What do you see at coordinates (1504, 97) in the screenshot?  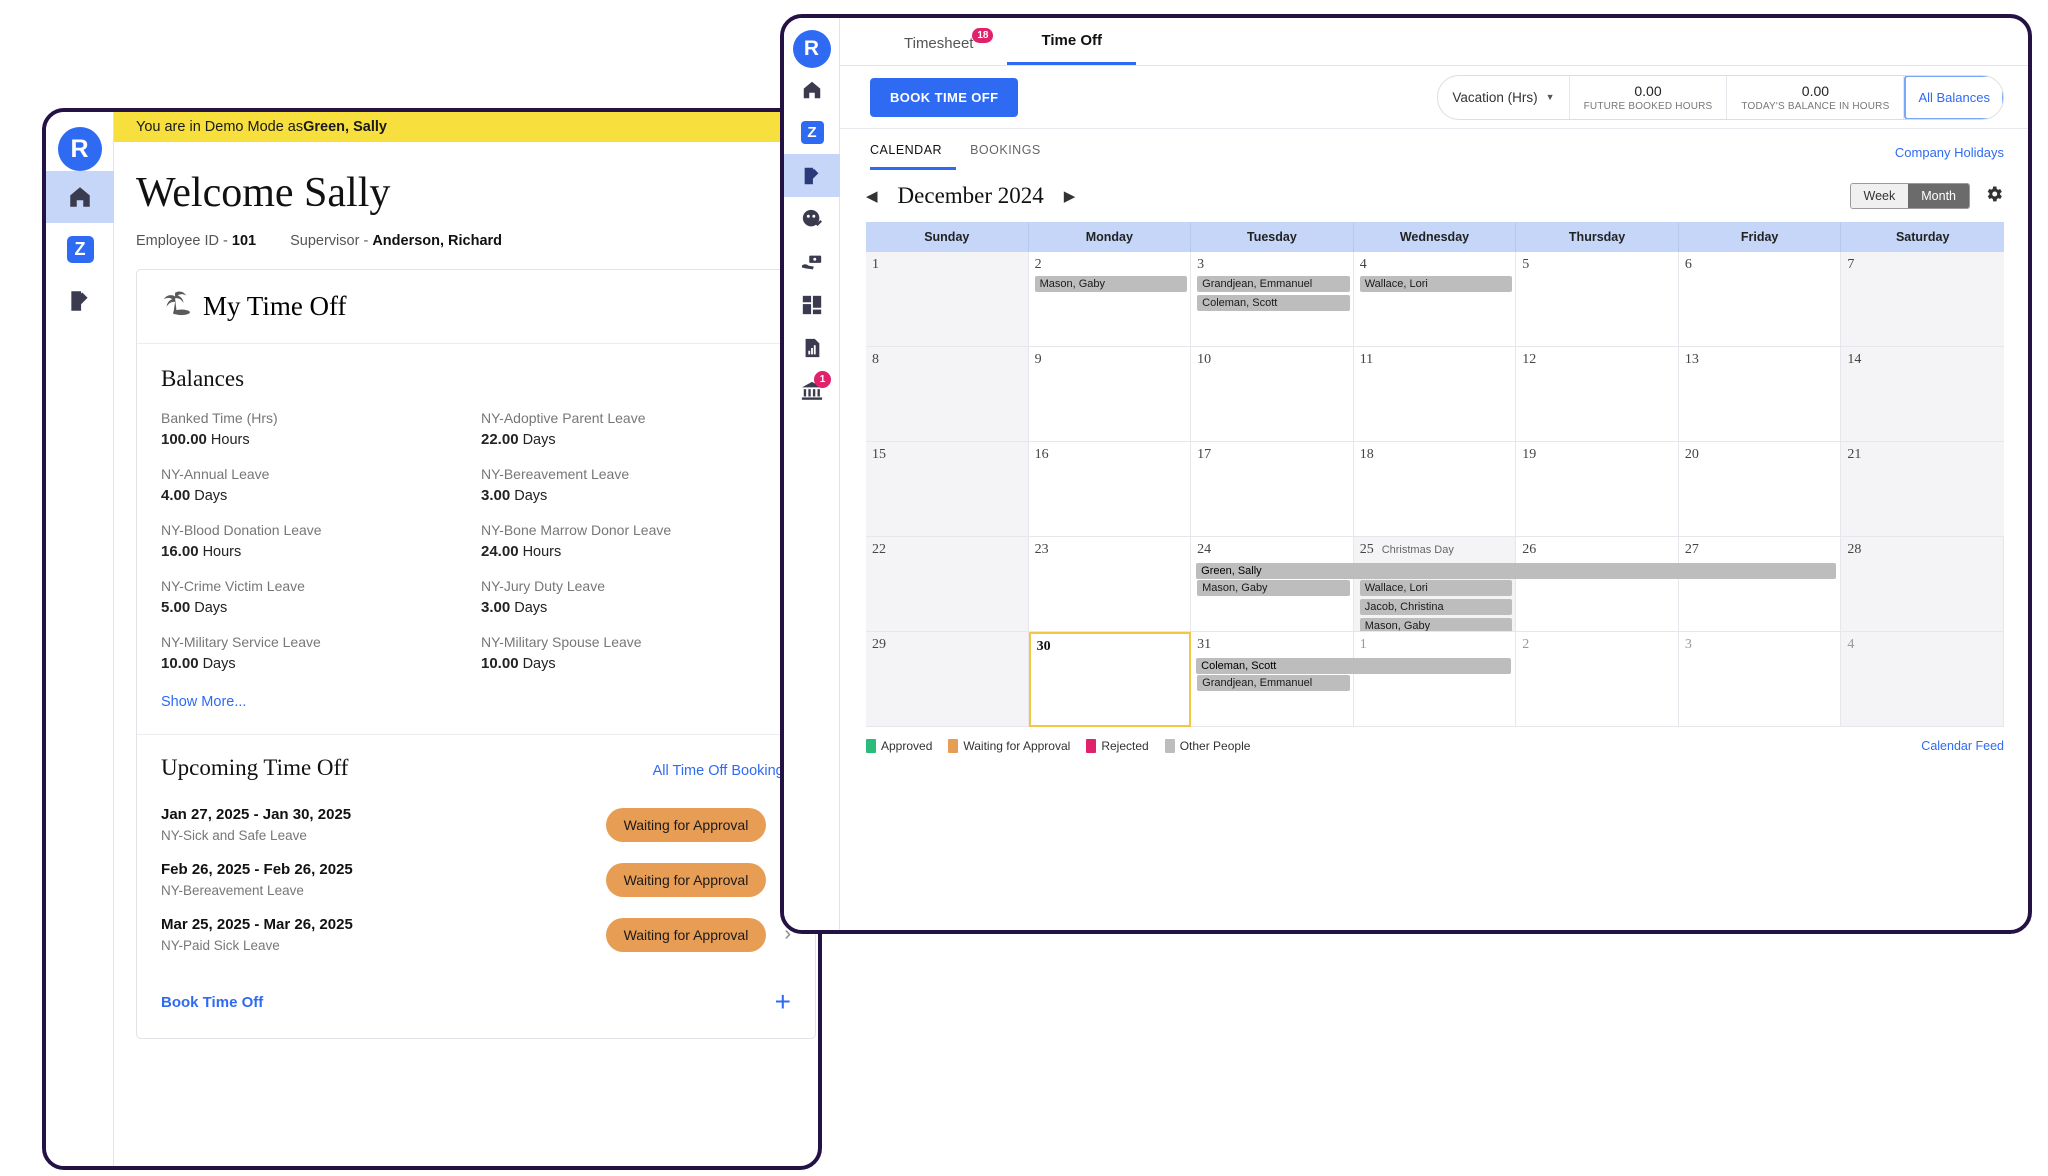 I see `balance-type-select: Vacation (Hrs) ▼` at bounding box center [1504, 97].